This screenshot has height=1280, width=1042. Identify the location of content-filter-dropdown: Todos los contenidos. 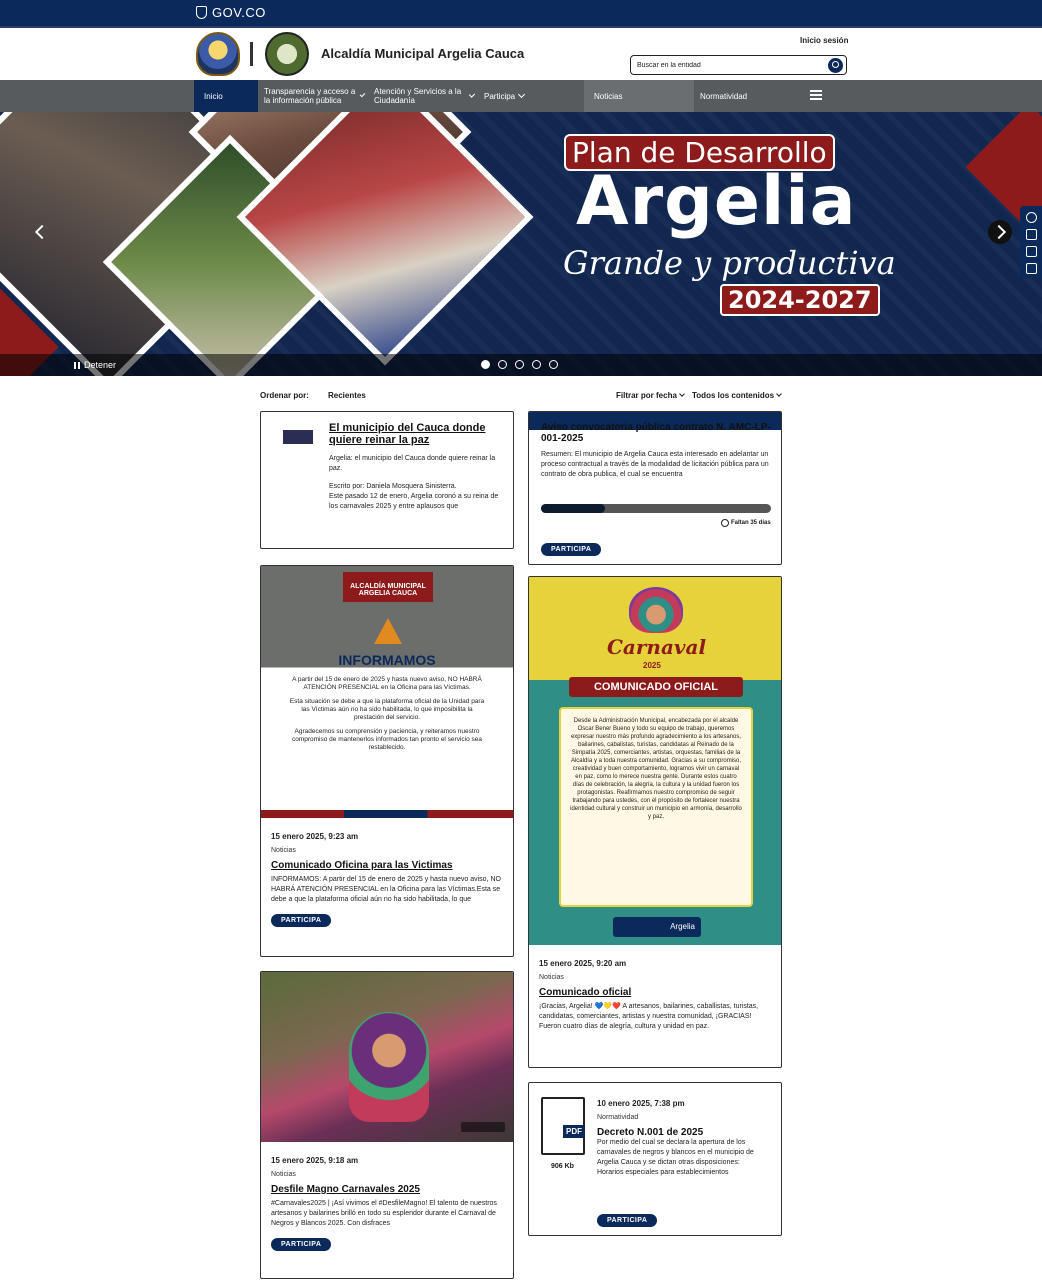
(737, 395).